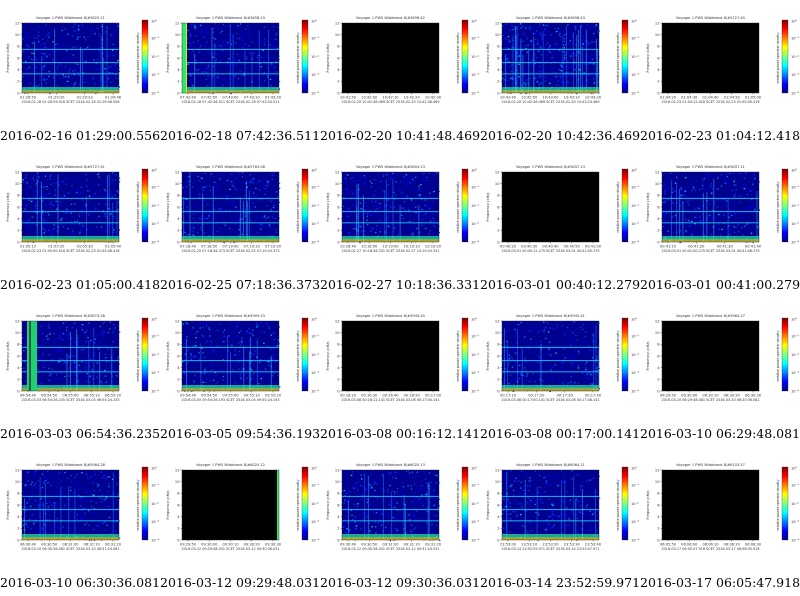  Describe the element at coordinates (560, 284) in the screenshot. I see `panel-caption: 2016-03-01 00:40:12.279` at that location.